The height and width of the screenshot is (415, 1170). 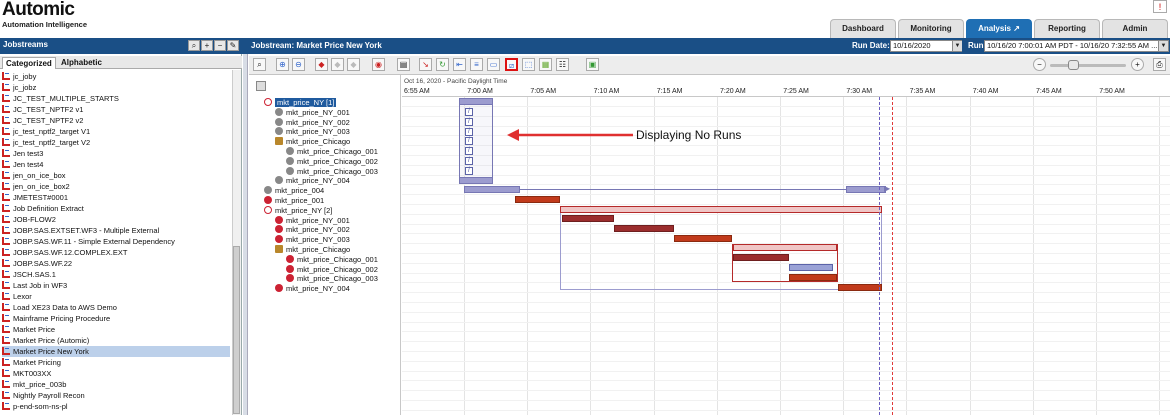 I want to click on tab-monitoring: Monitoring, so click(x=931, y=28).